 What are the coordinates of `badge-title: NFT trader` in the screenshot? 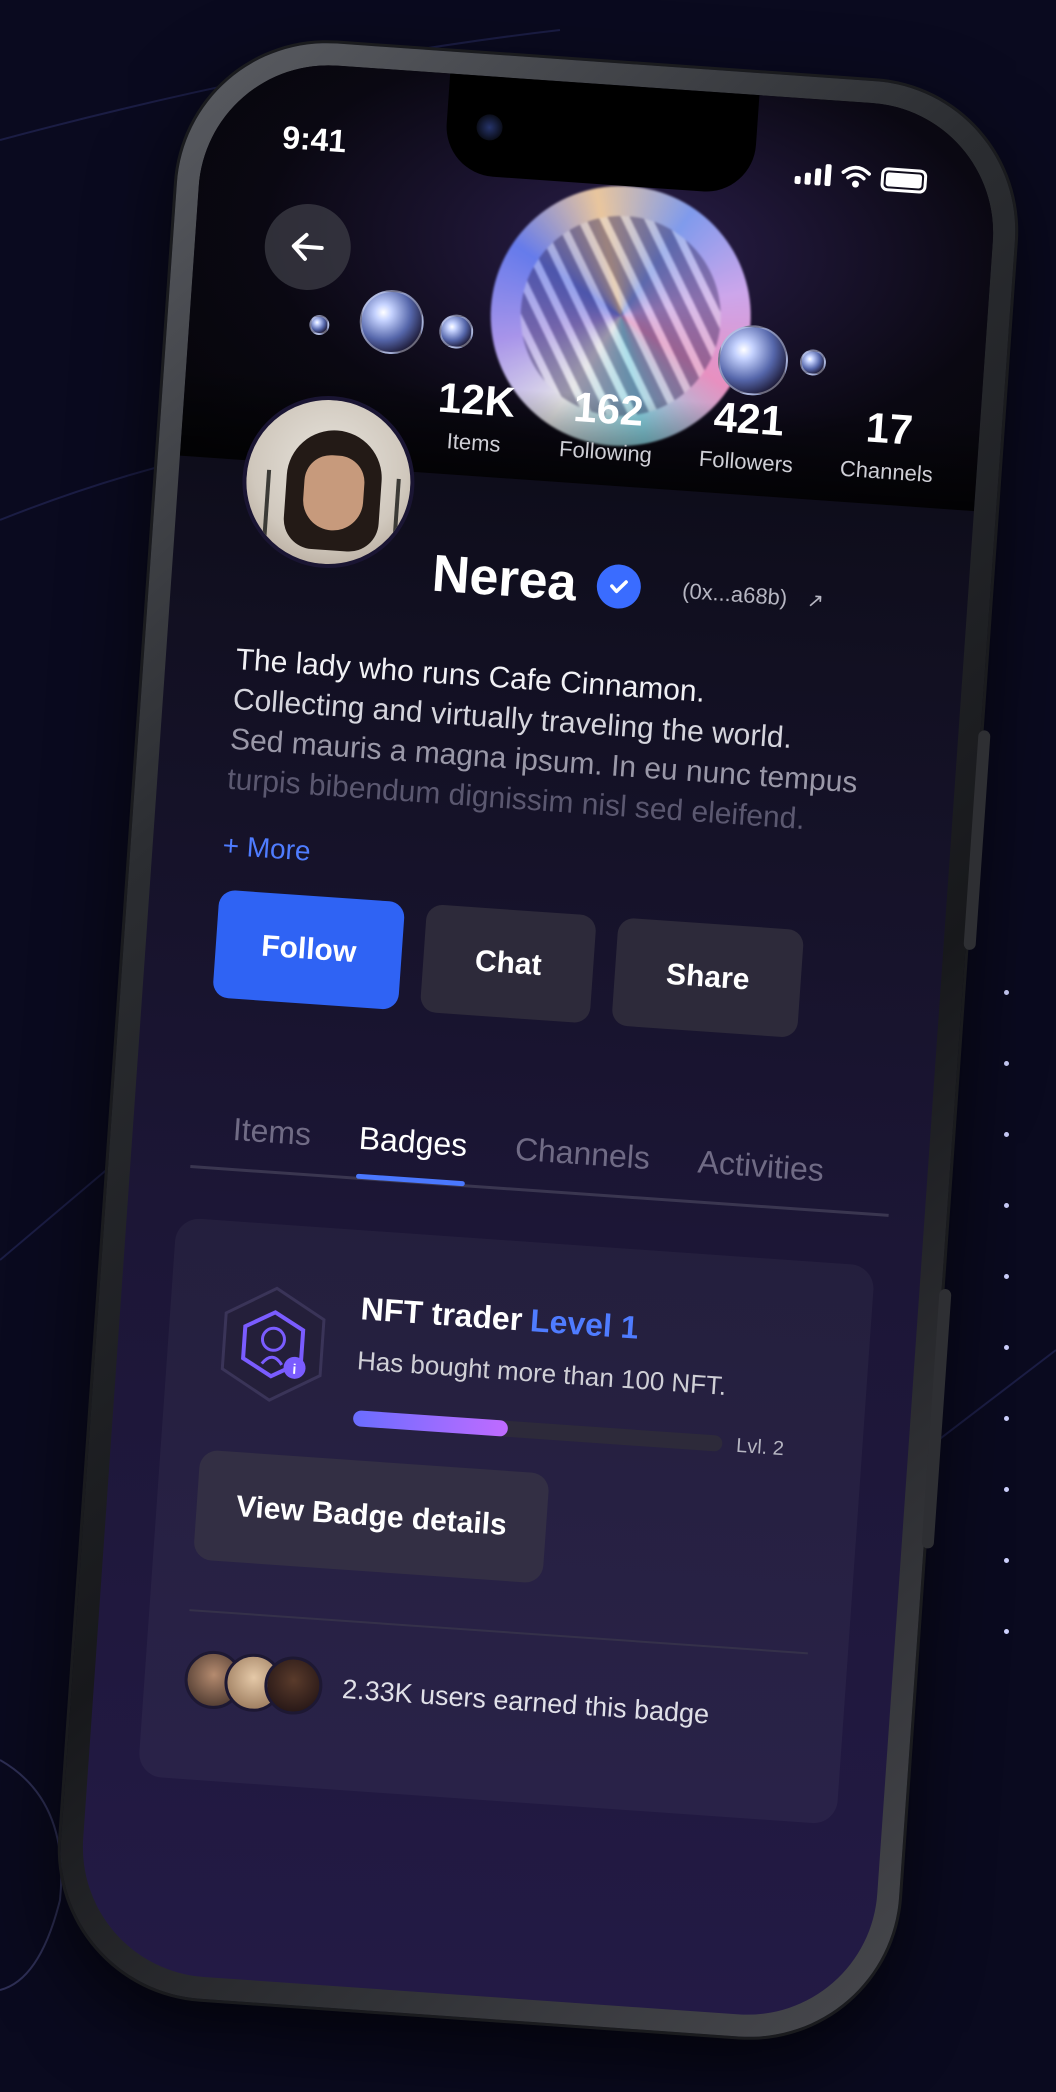 It's located at (441, 1314).